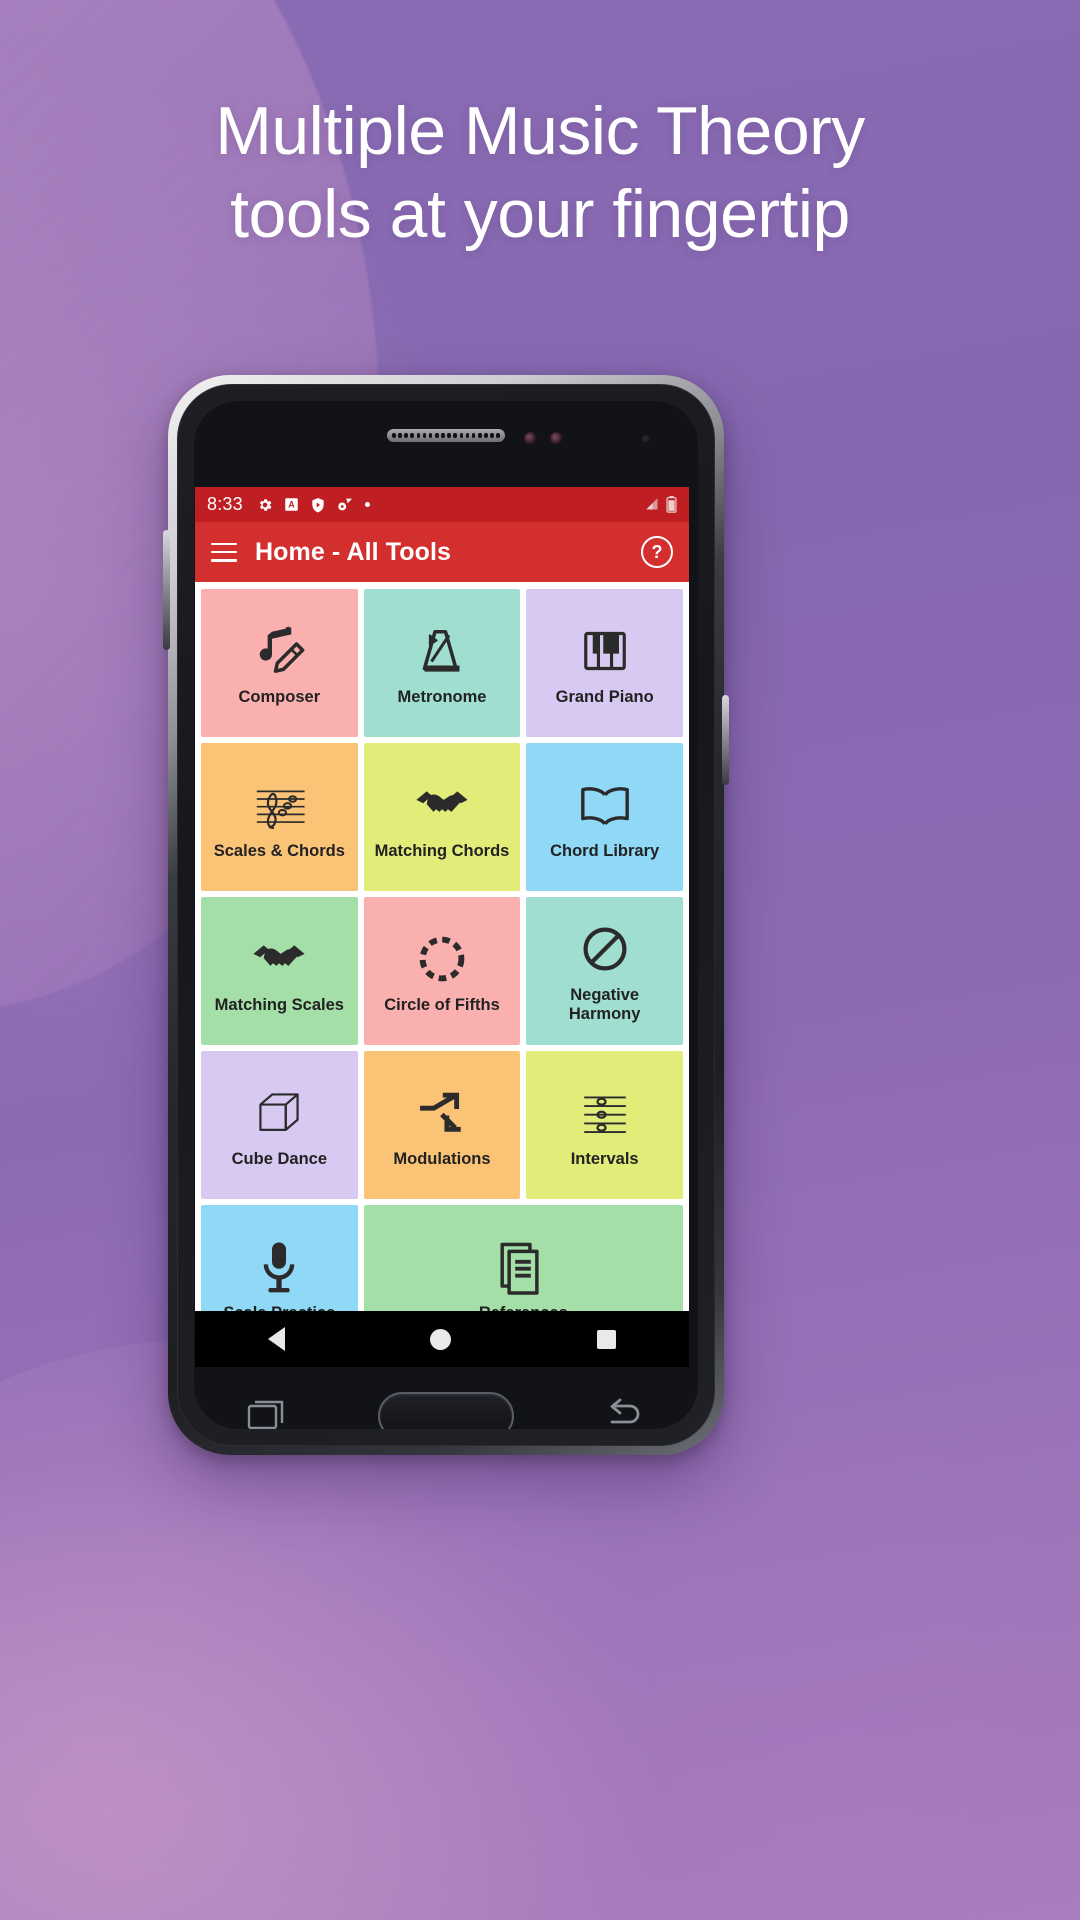 This screenshot has height=1920, width=1080. What do you see at coordinates (279, 1004) in the screenshot?
I see `tool-tile-label: Matching Scales` at bounding box center [279, 1004].